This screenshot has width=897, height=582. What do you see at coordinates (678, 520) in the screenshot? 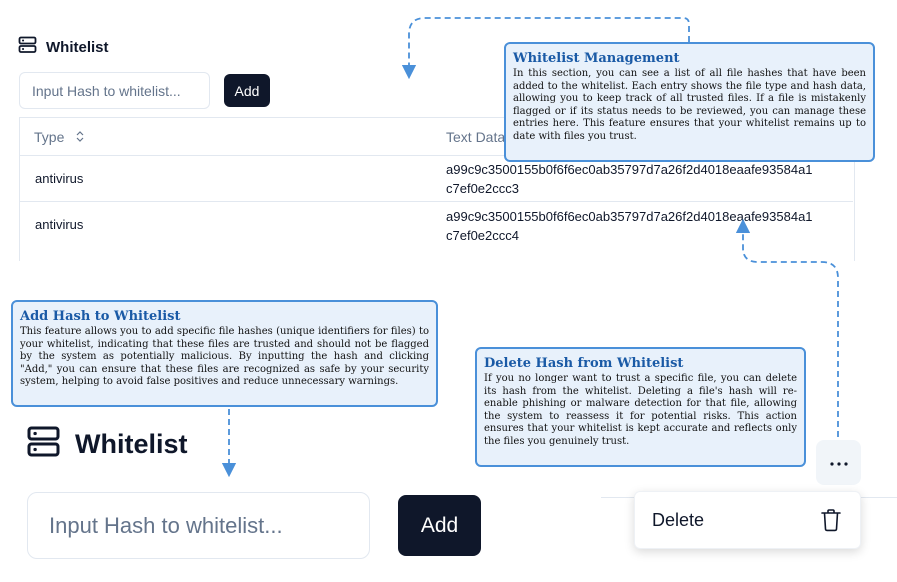
I see `delete-menu-item: Delete` at bounding box center [678, 520].